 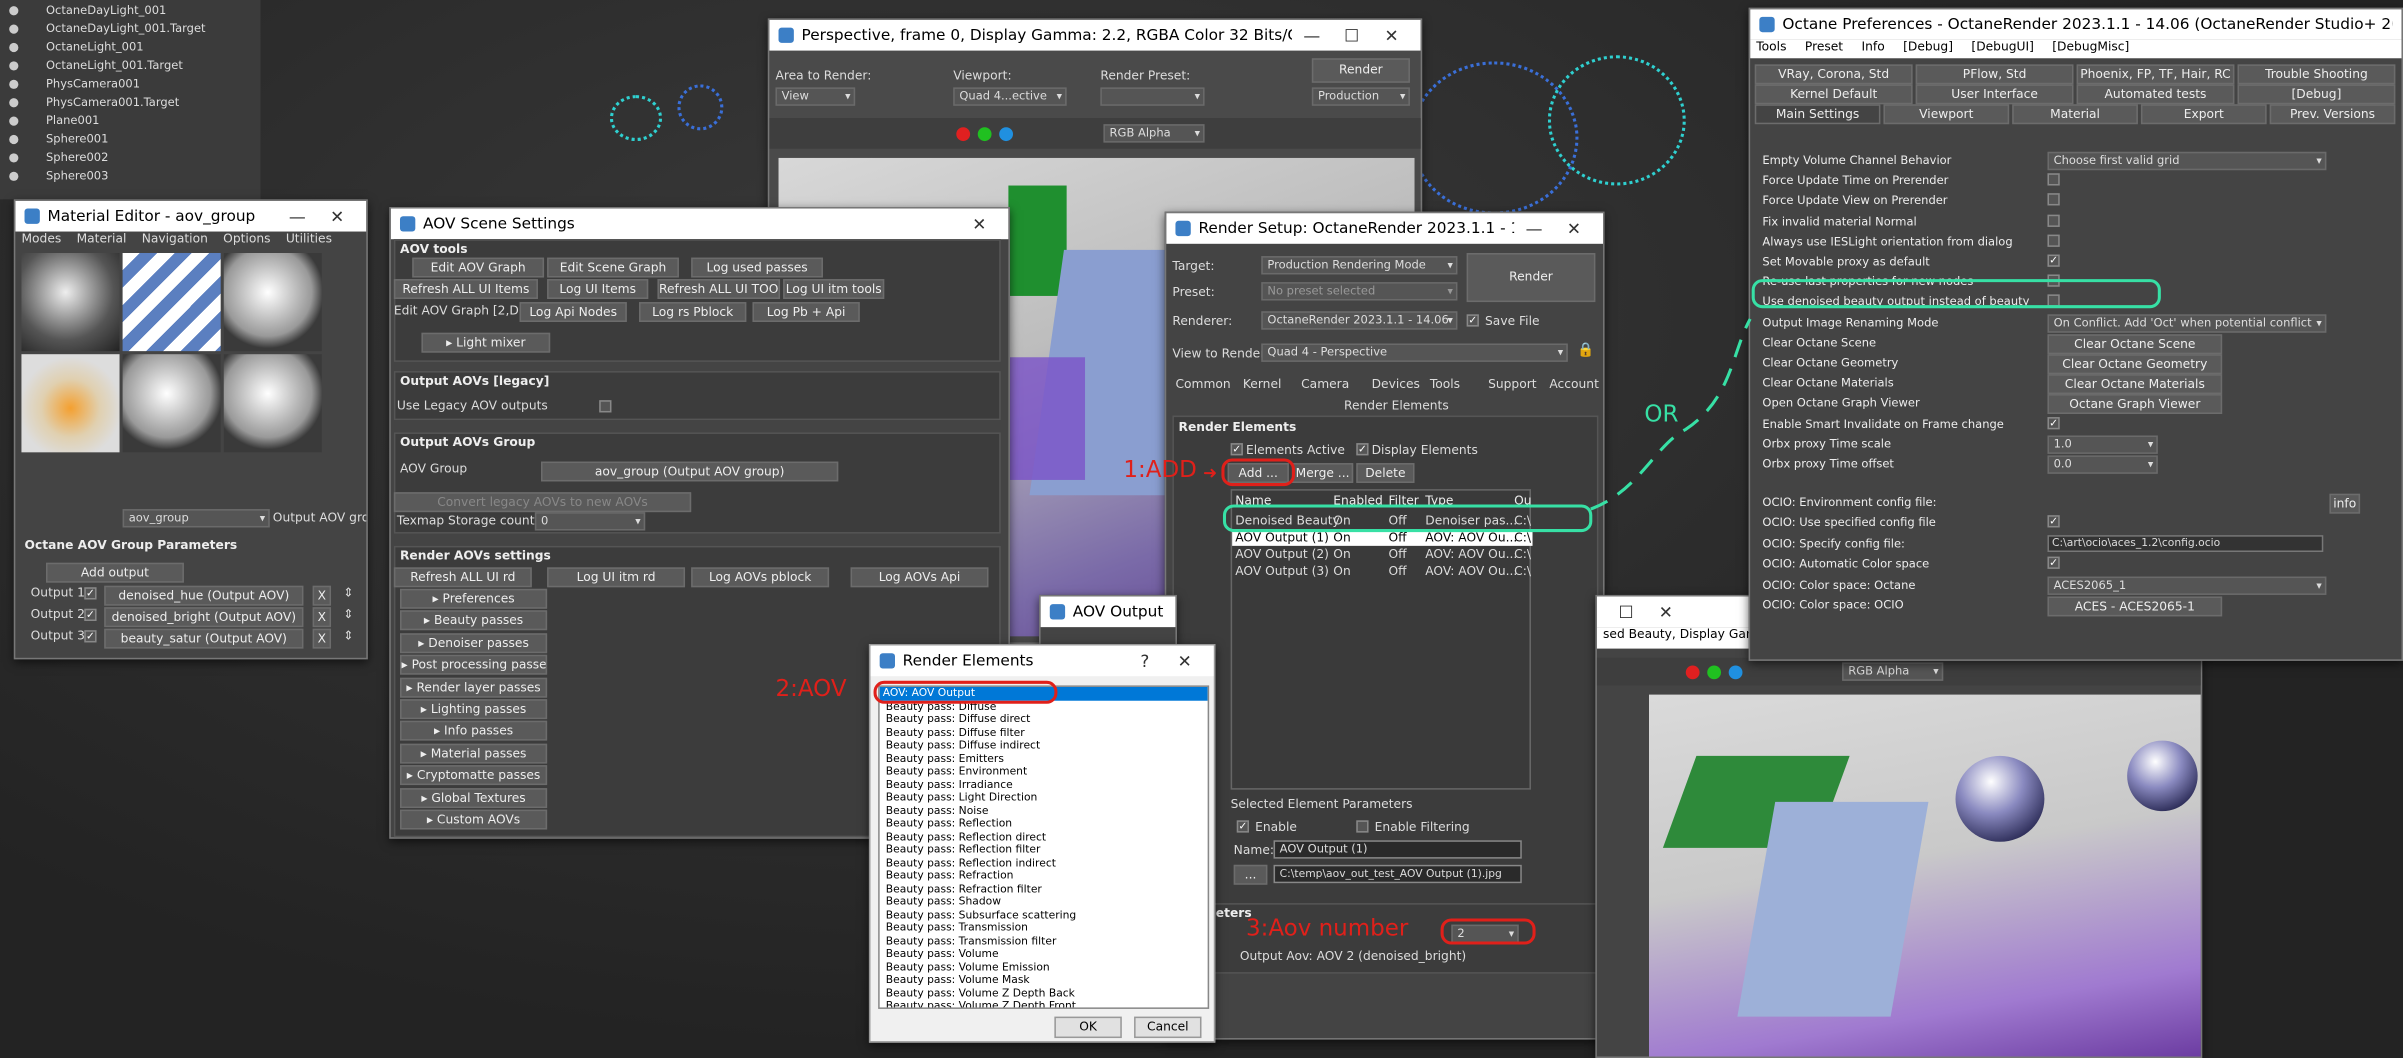 I want to click on denoised-beauty-window: ☐✕ sed Beauty, Display Gamm RGB Alpha, so click(x=1899, y=826).